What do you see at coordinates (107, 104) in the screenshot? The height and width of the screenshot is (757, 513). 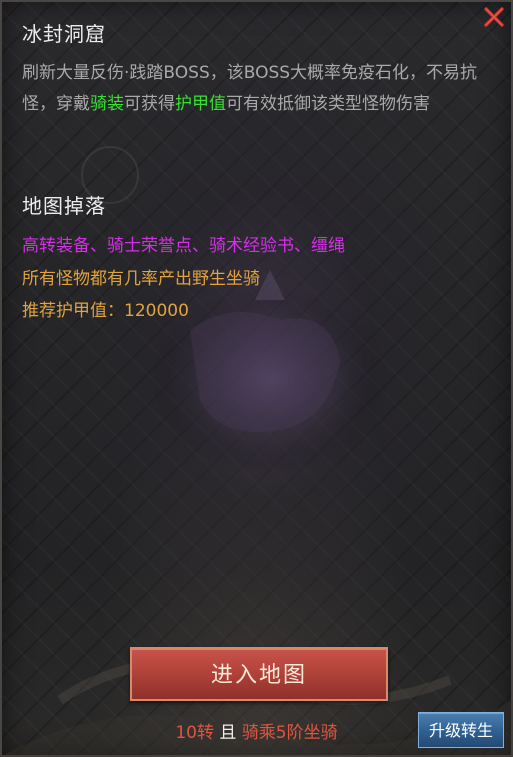 I see `description-highlight-gear: 骑装` at bounding box center [107, 104].